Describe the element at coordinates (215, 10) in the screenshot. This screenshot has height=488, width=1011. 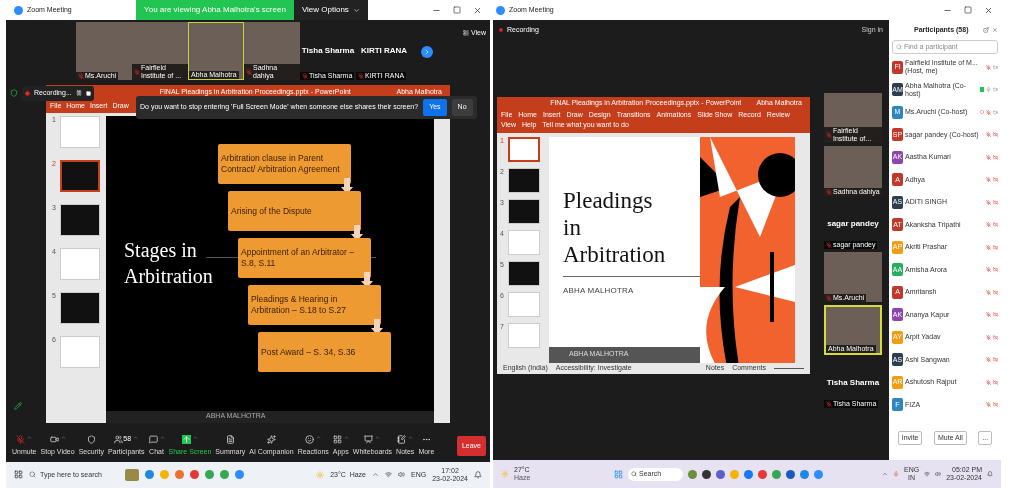
I see `viewing-banner: You are viewing Abha Malhotra's screen` at that location.